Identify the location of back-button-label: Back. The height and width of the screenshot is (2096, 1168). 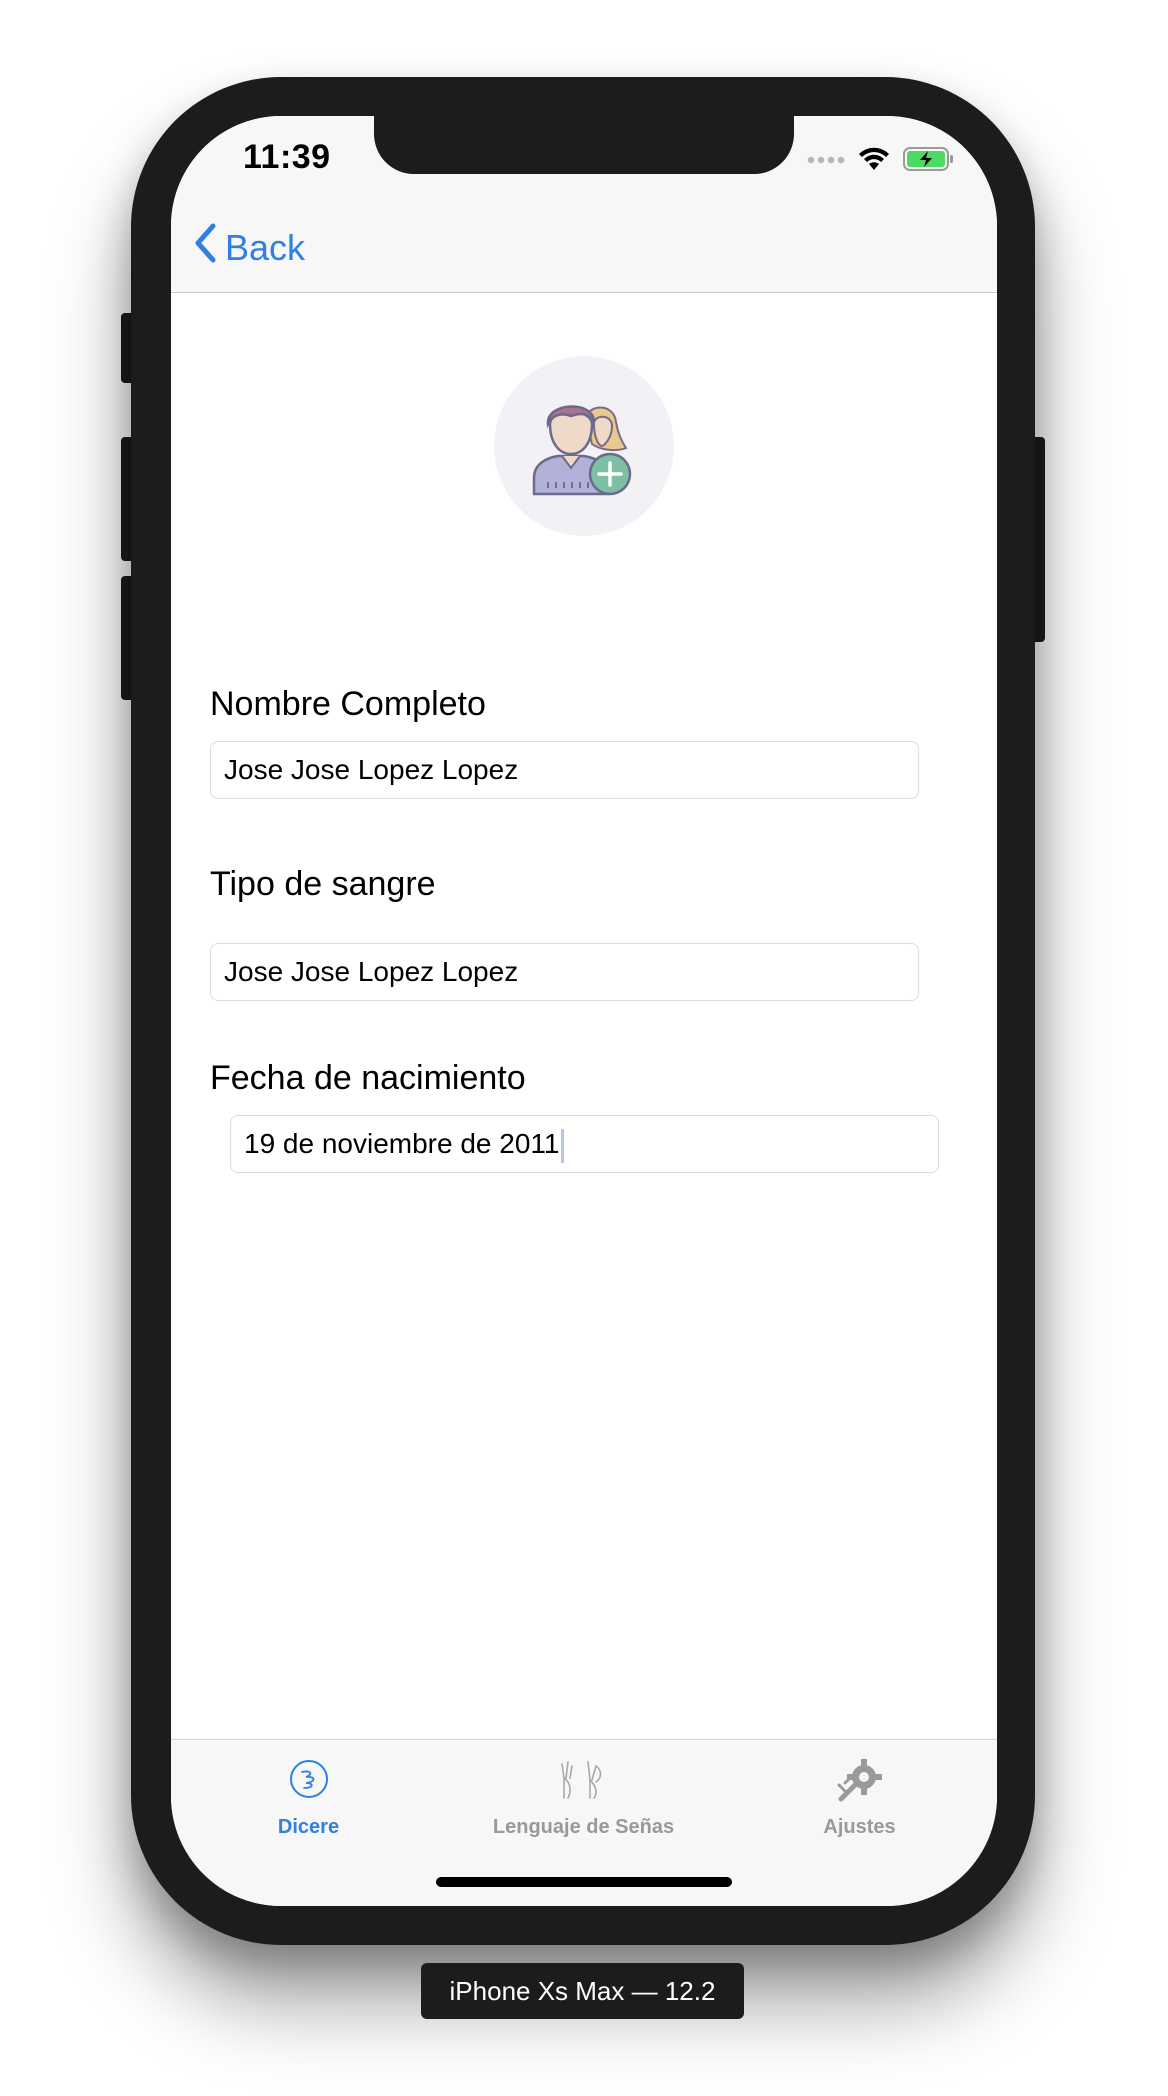
(265, 247).